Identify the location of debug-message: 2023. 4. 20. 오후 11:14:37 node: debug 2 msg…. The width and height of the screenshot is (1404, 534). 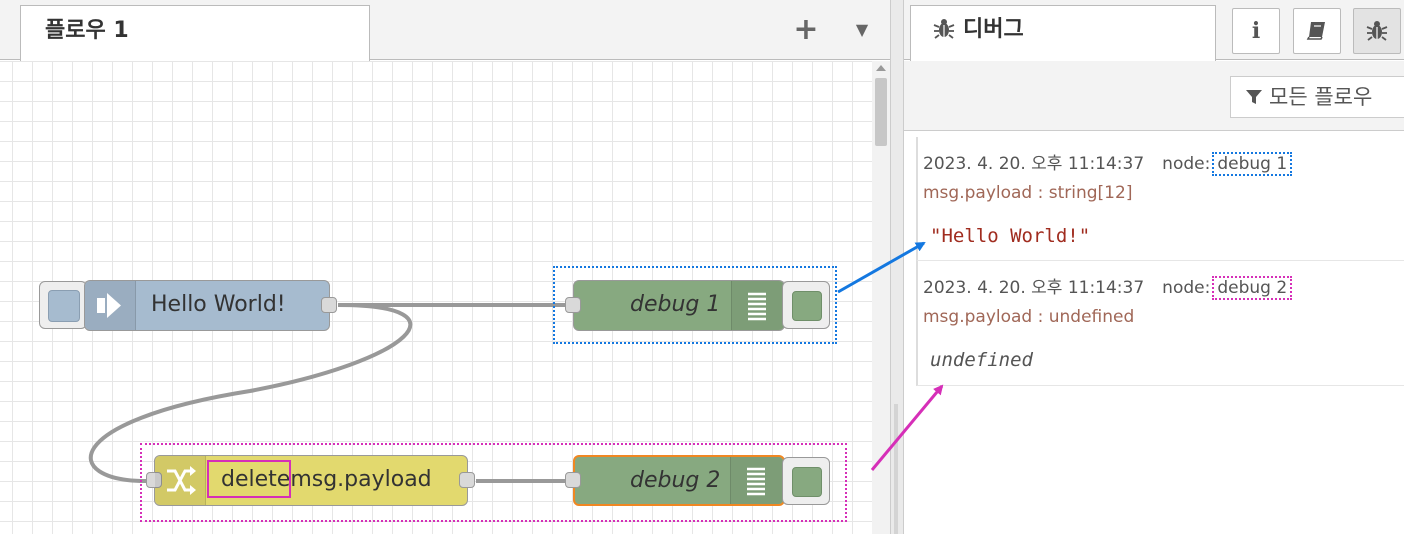
(1160, 323).